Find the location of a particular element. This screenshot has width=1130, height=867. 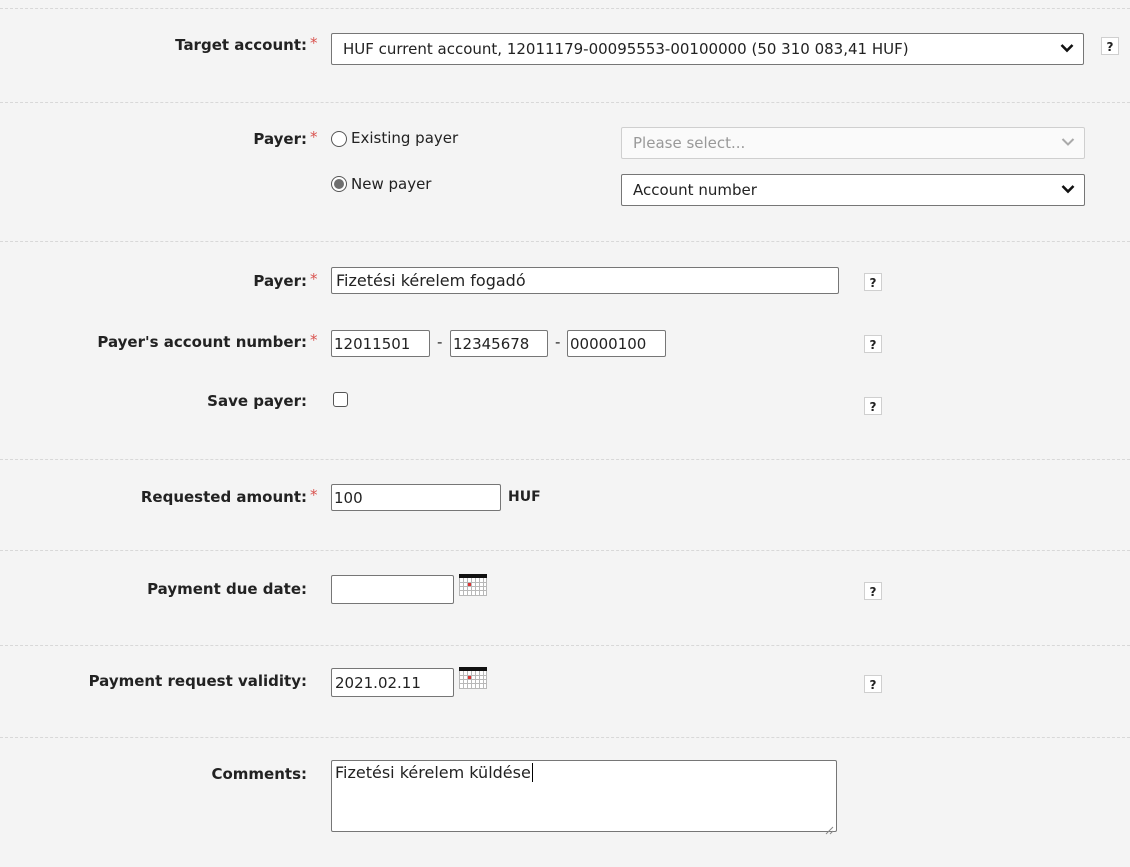

save-payer-help-button: ? is located at coordinates (873, 406).